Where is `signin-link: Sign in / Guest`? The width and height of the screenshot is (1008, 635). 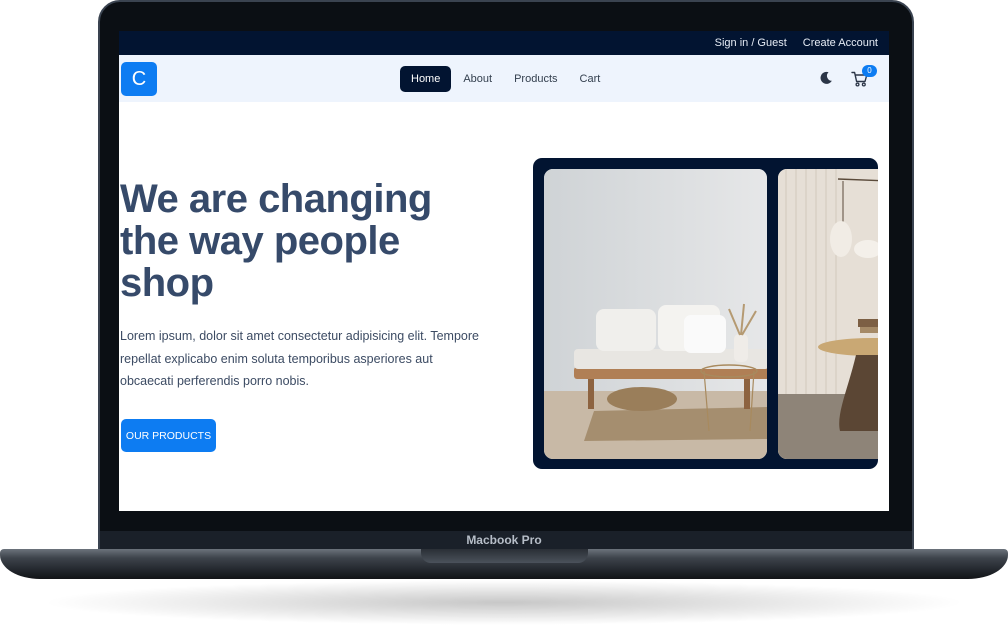
signin-link: Sign in / Guest is located at coordinates (751, 43).